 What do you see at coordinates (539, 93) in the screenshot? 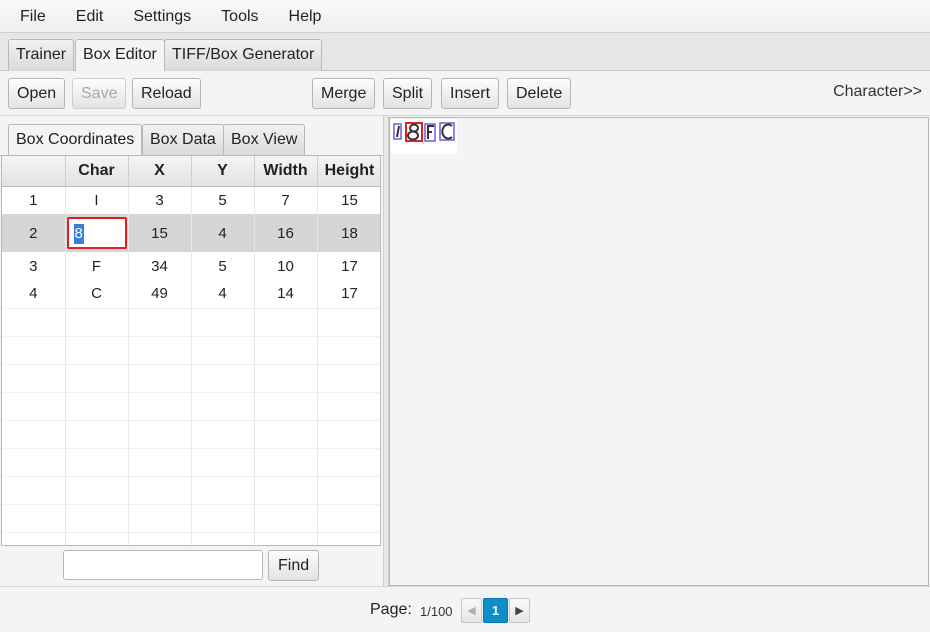
I see `delete-button: Delete` at bounding box center [539, 93].